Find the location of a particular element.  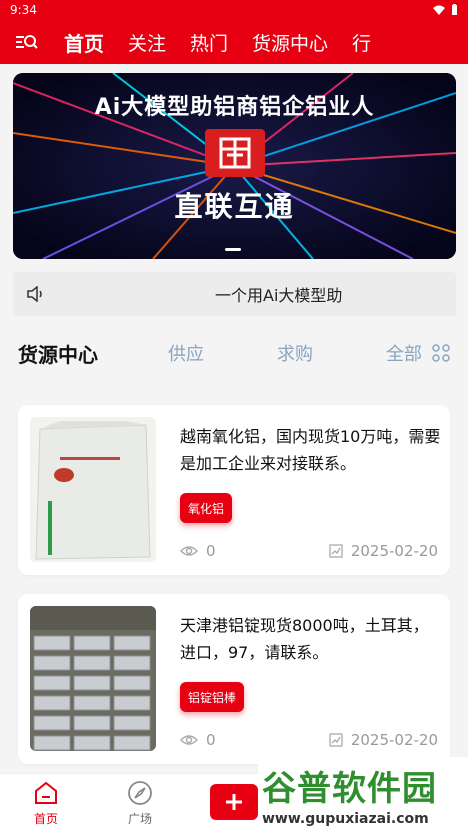

supply-section-header: 货源中心 供应 求购 全部 is located at coordinates (234, 353).